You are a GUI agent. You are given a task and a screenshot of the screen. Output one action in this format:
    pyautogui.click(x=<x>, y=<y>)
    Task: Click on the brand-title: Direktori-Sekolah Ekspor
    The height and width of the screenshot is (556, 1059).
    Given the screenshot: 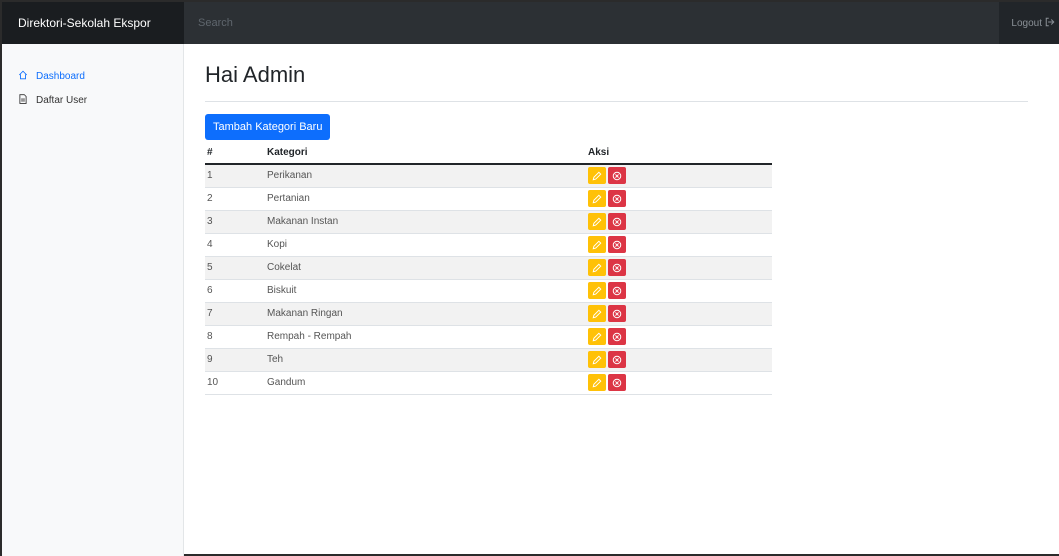 What is the action you would take?
    pyautogui.click(x=93, y=23)
    